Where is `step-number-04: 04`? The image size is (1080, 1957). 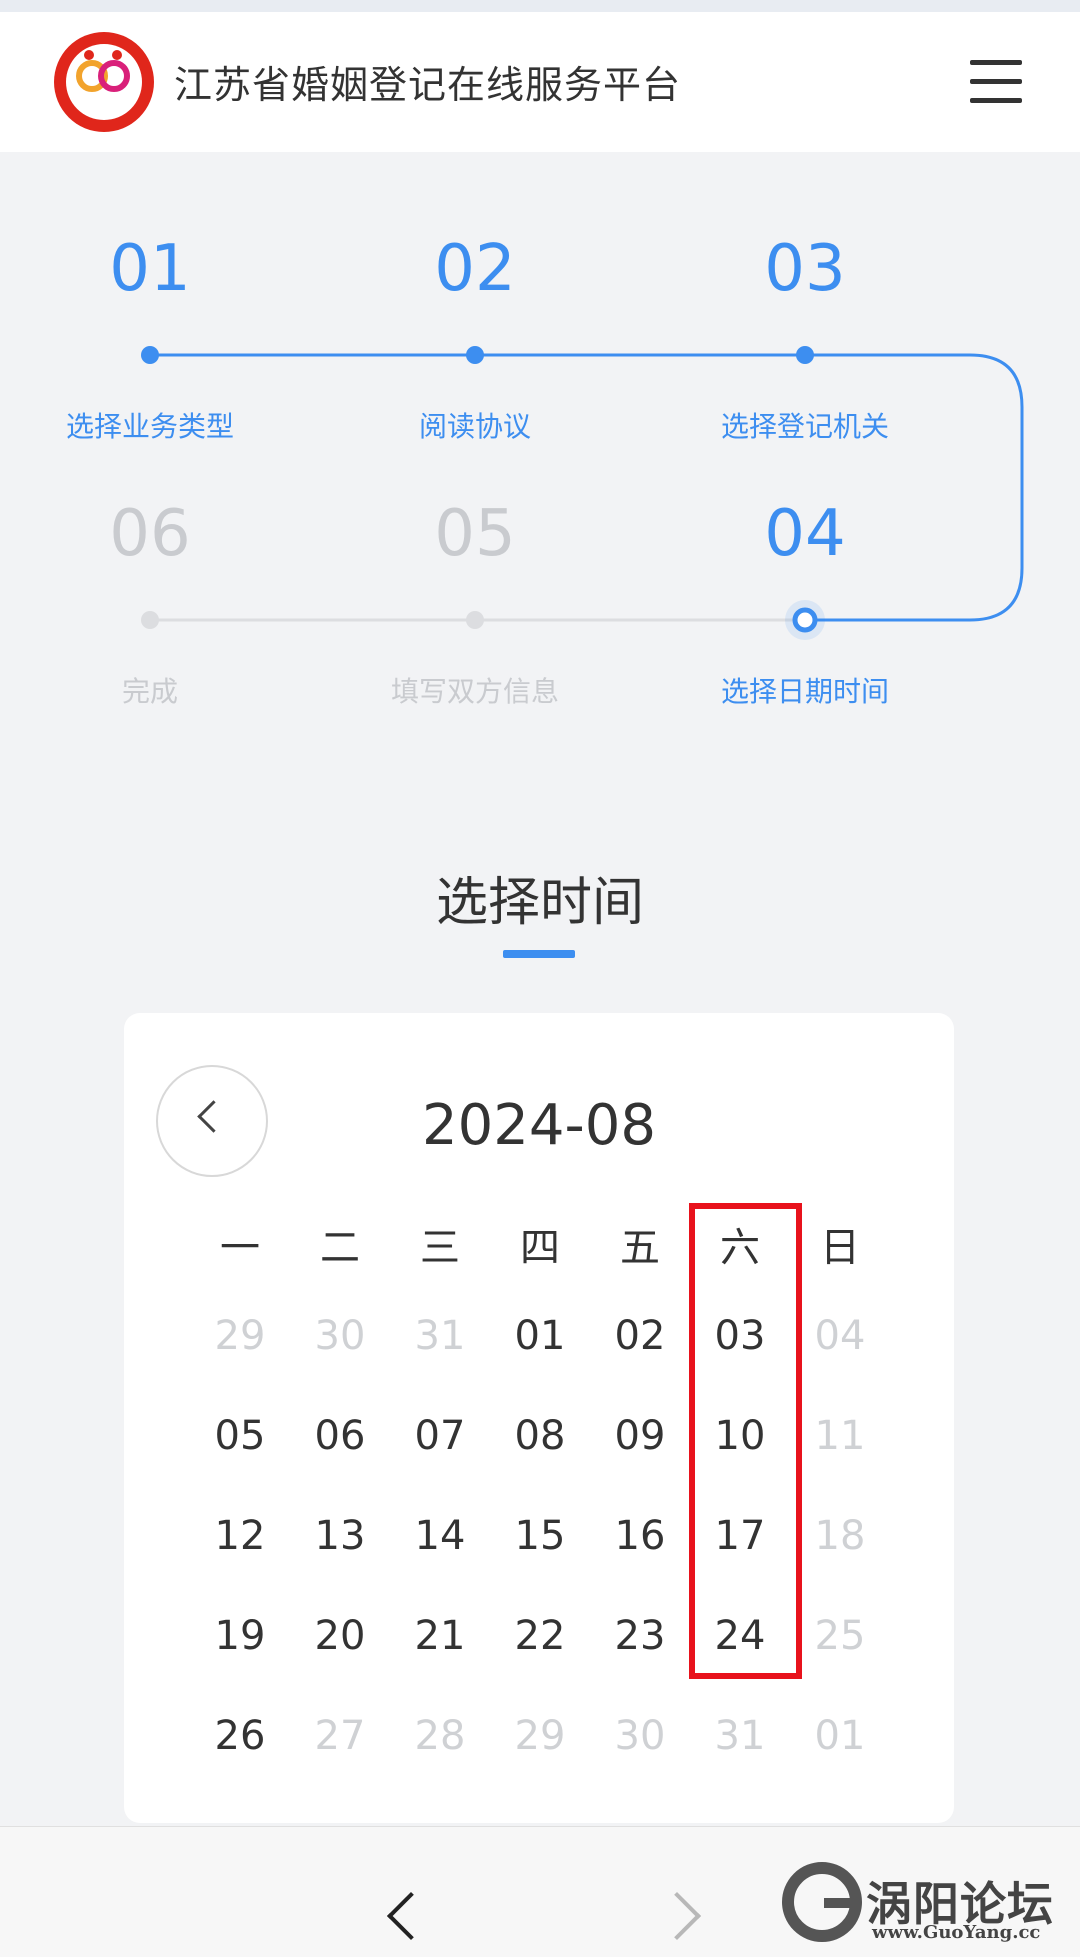 step-number-04: 04 is located at coordinates (805, 534).